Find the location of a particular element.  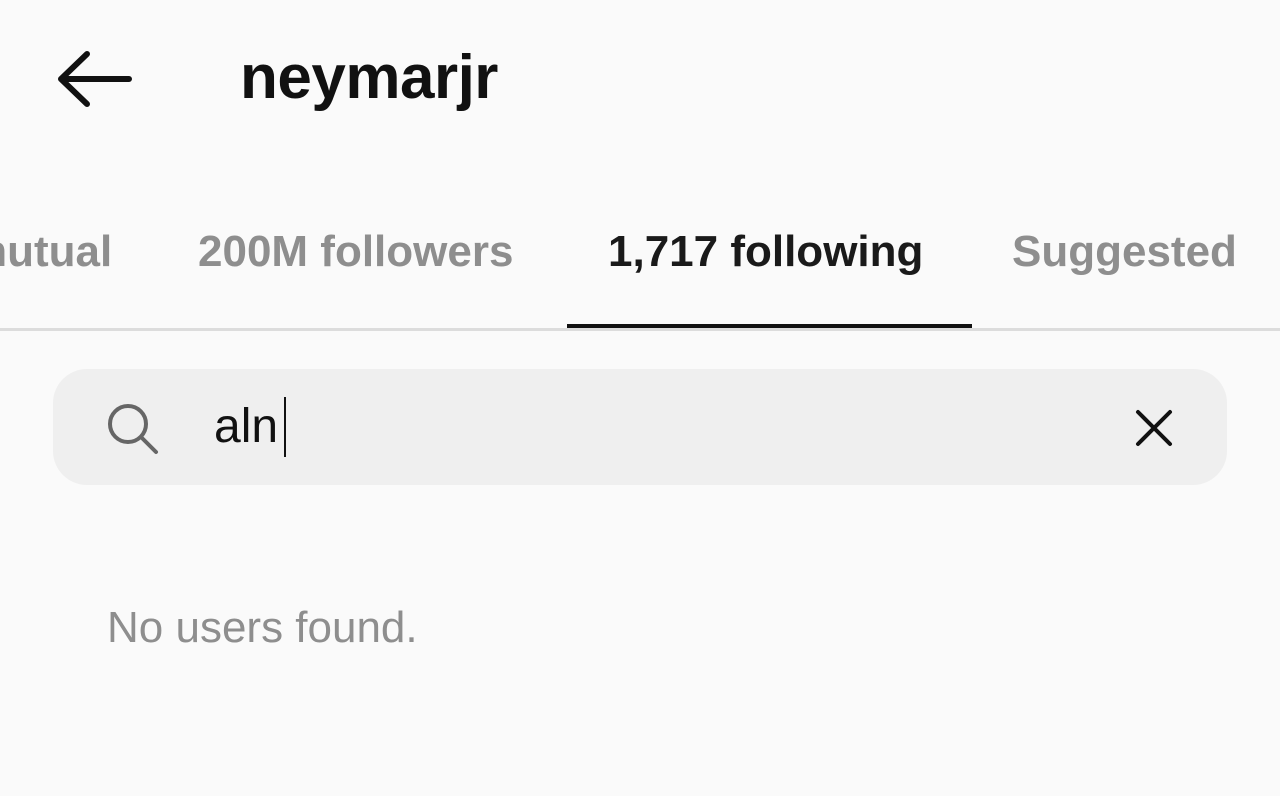

tab-mutual: mutual is located at coordinates (56, 252).